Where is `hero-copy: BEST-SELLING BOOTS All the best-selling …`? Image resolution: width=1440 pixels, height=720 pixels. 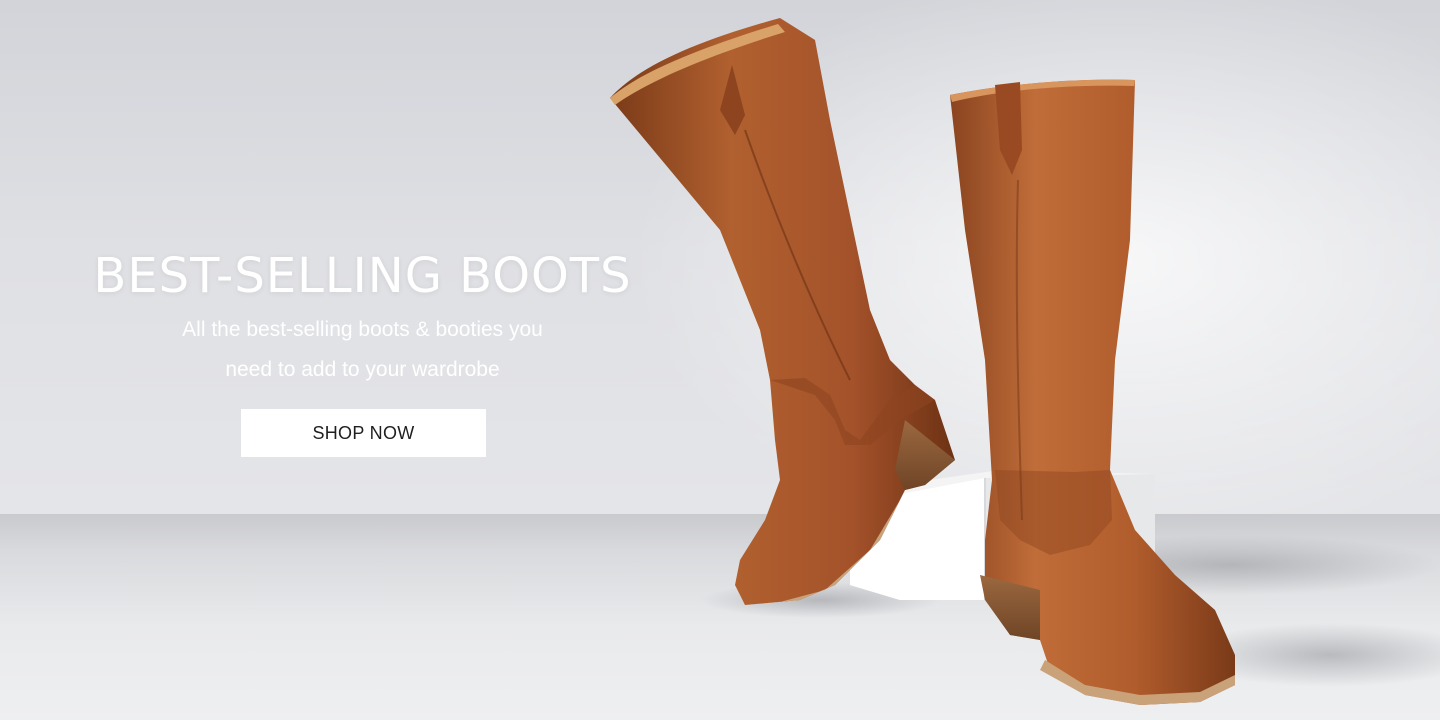
hero-copy: BEST-SELLING BOOTS All the best-selling … is located at coordinates (362, 319).